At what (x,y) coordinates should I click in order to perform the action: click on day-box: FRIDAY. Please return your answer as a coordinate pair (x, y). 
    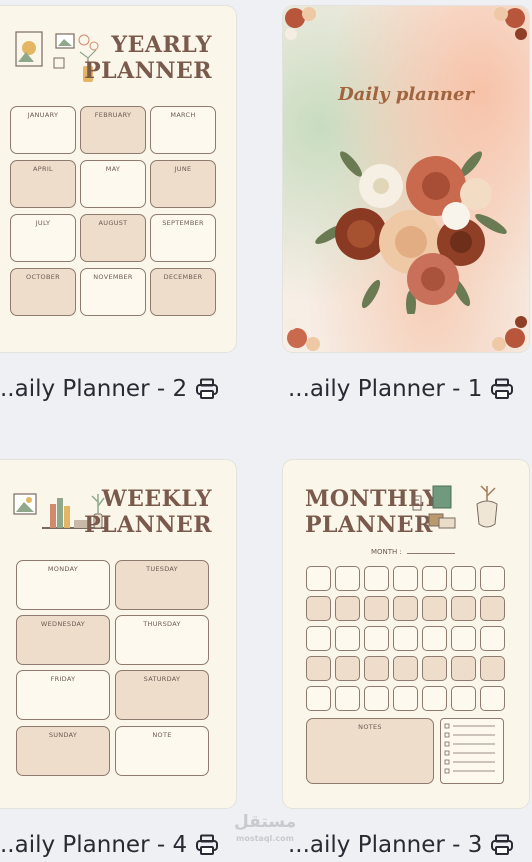
    Looking at the image, I should click on (63, 695).